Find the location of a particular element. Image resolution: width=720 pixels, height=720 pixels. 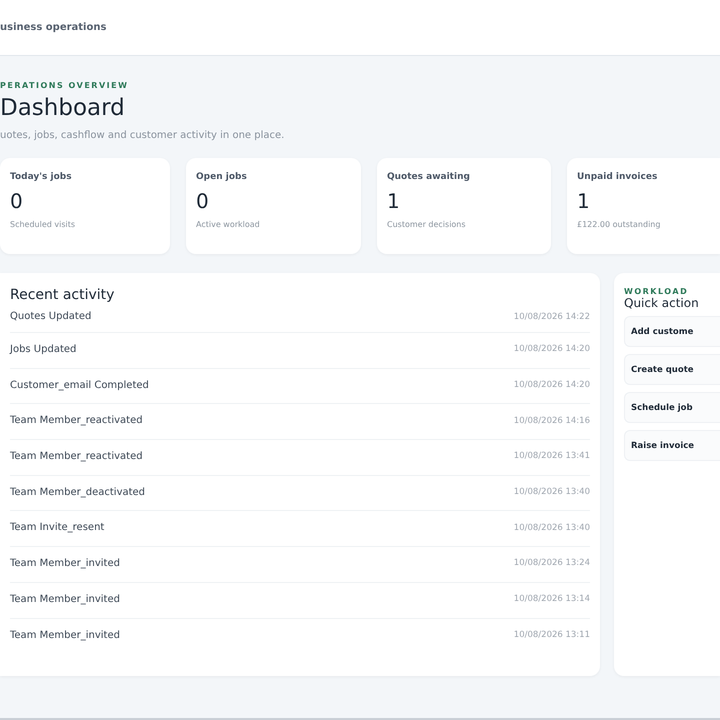

activity-event: Team Member_deactivated is located at coordinates (78, 492).